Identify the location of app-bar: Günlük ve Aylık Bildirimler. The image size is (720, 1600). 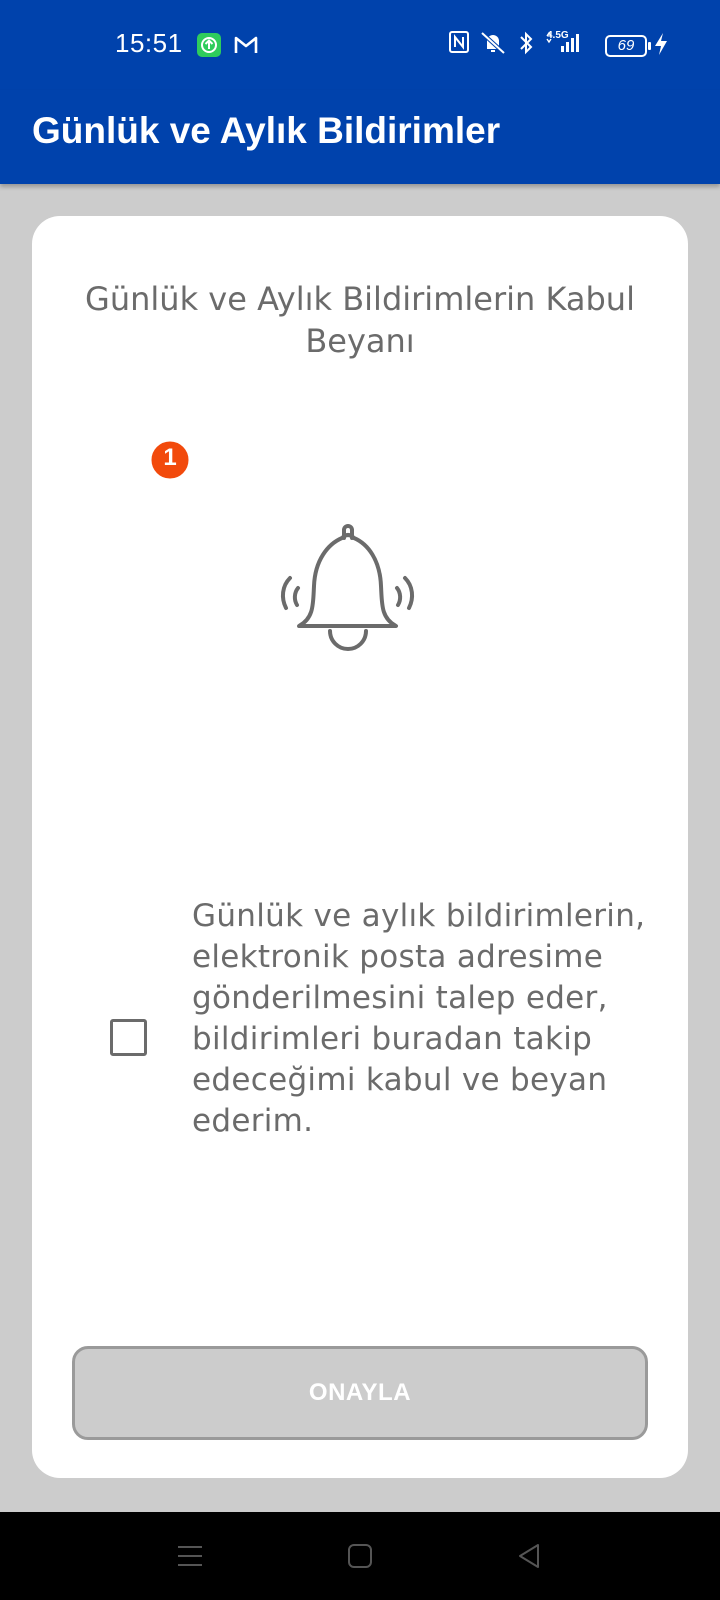
(360, 137).